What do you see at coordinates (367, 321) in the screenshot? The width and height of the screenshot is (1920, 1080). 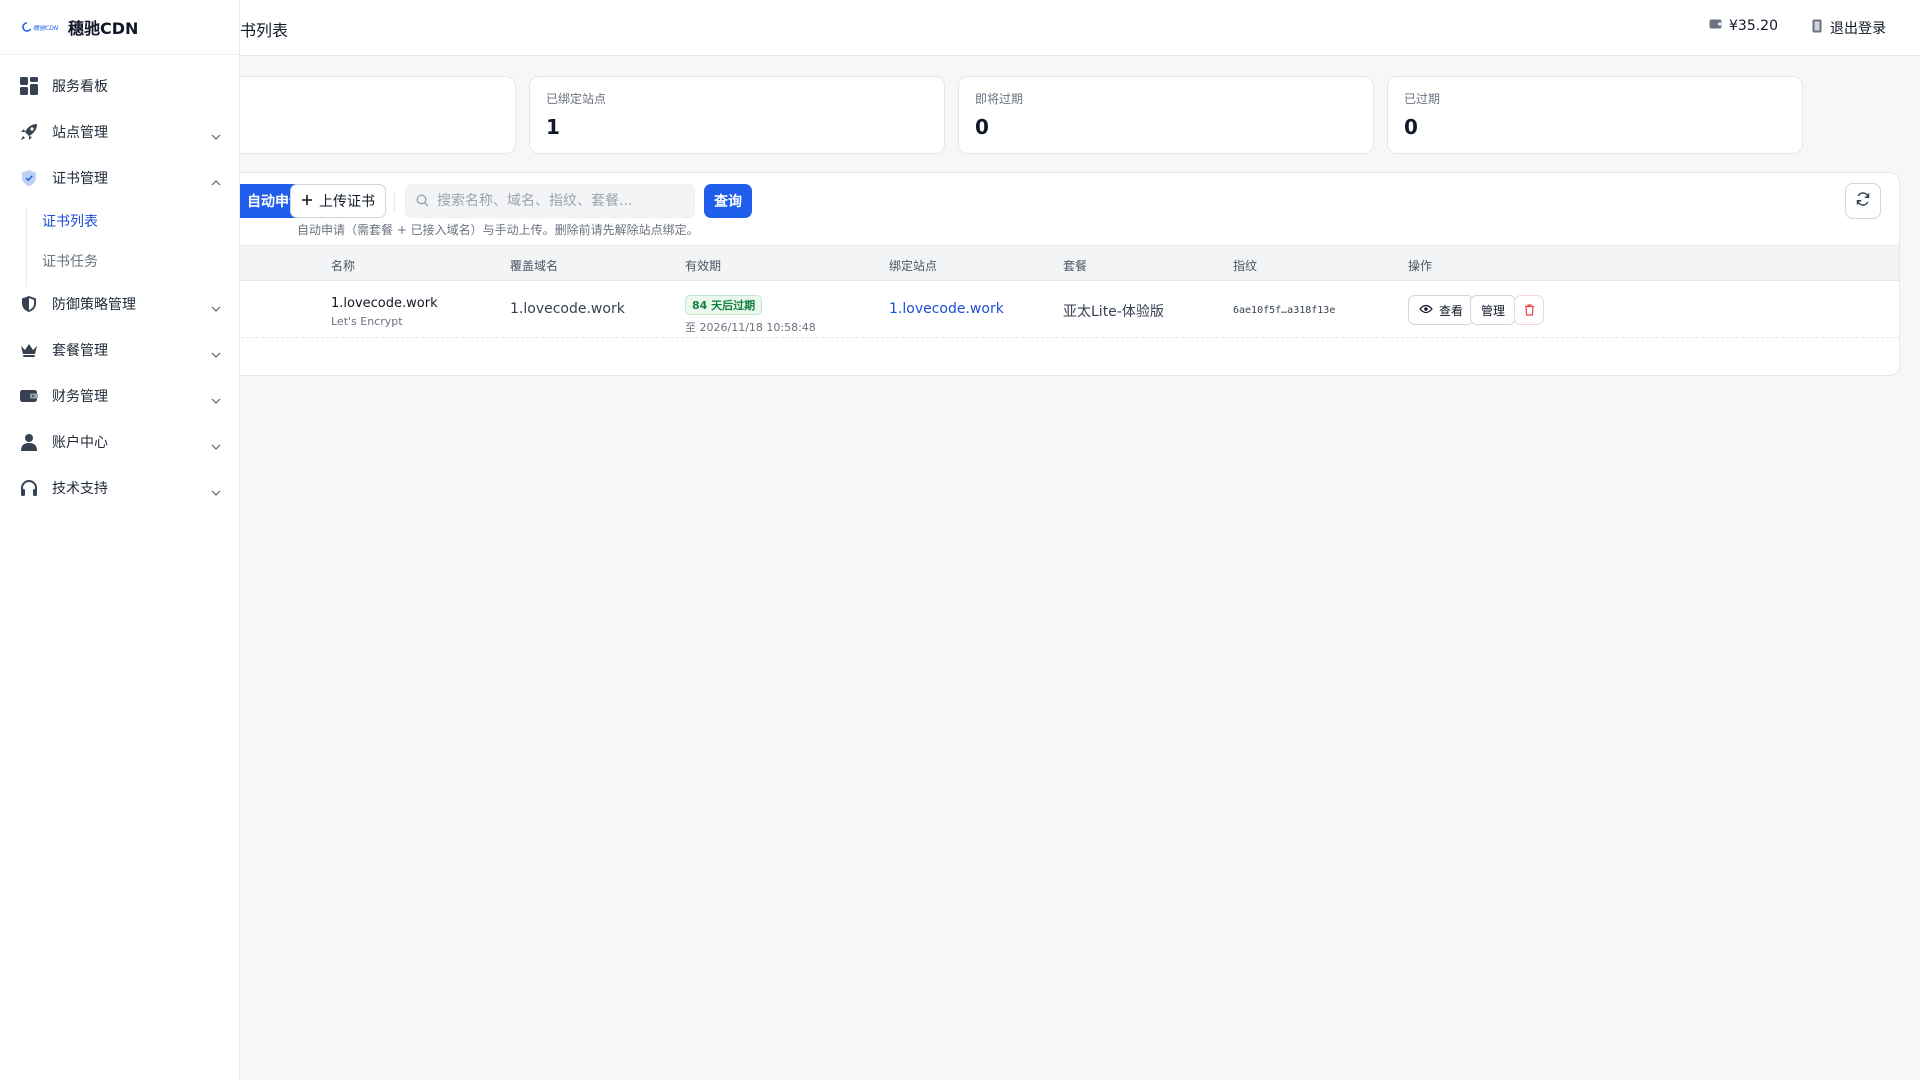 I see `cert-issuer: Let's Encrypt` at bounding box center [367, 321].